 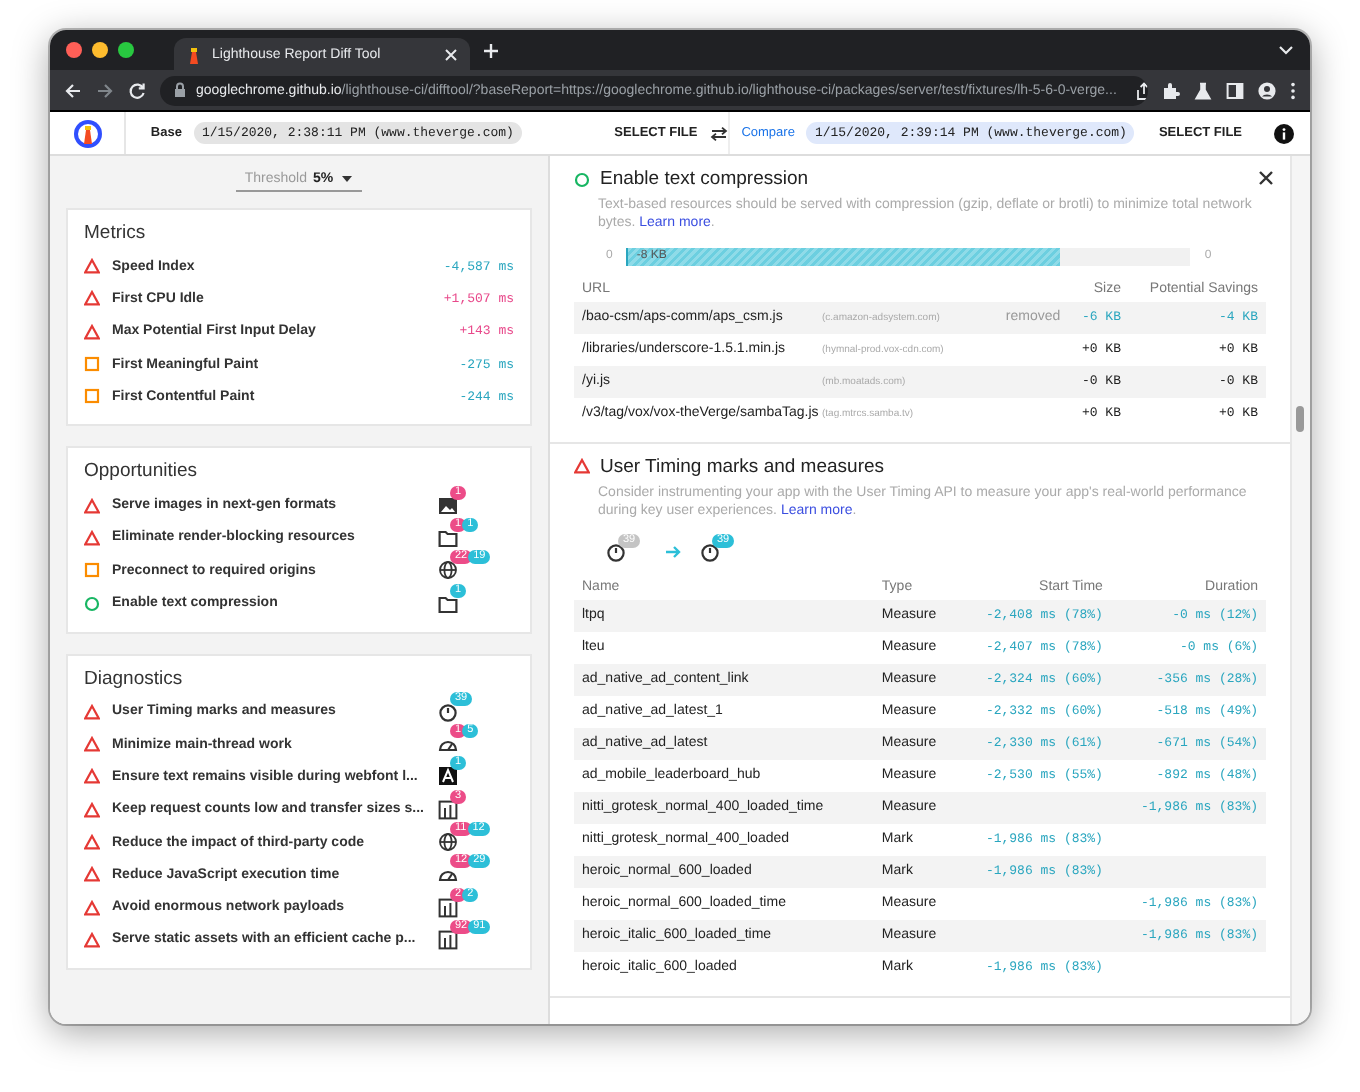 I want to click on new-tab-icon, so click(x=491, y=50).